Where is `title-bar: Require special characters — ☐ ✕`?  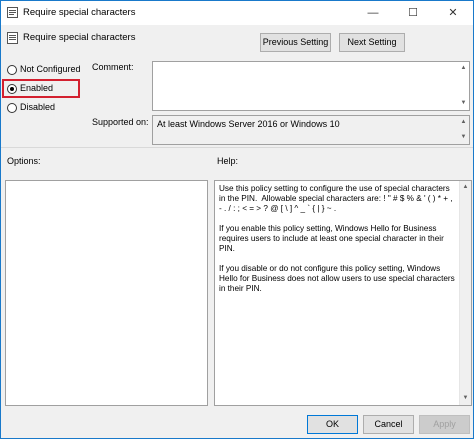 title-bar: Require special characters — ☐ ✕ is located at coordinates (237, 13).